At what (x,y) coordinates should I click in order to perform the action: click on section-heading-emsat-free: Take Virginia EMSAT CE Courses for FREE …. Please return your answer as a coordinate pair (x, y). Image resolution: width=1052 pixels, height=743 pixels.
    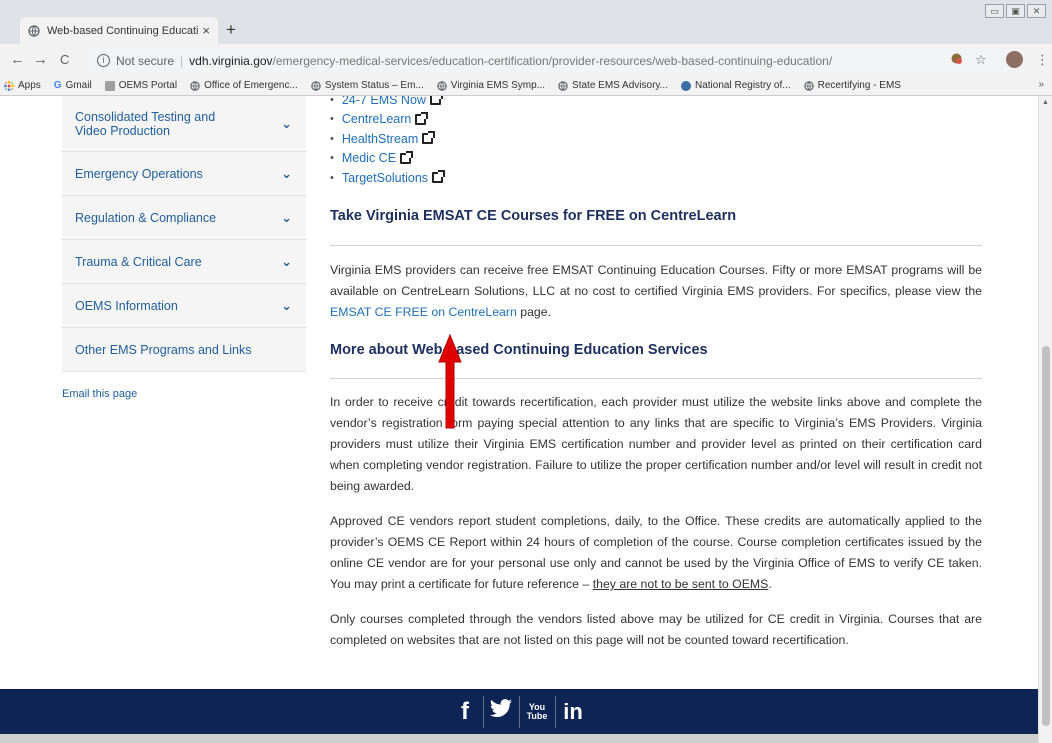
    Looking at the image, I should click on (533, 216).